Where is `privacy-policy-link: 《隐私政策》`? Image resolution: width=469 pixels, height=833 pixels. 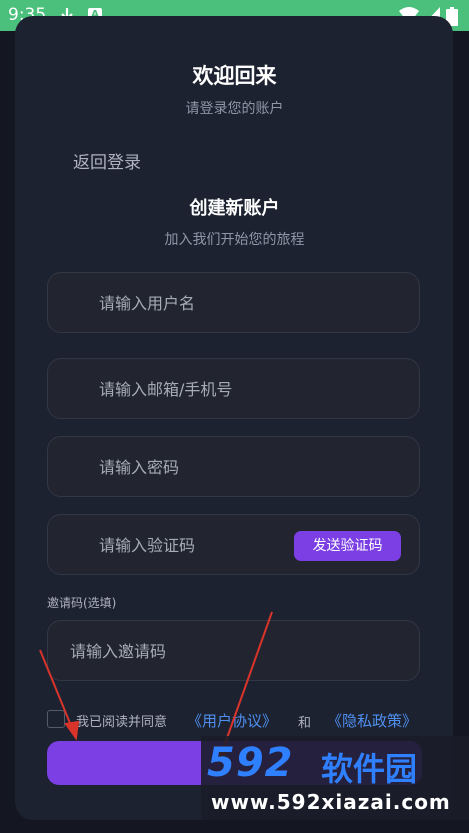
privacy-policy-link: 《隐私政策》 is located at coordinates (372, 720).